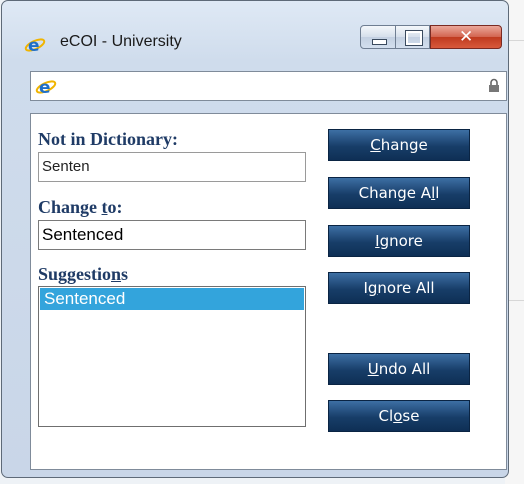  Describe the element at coordinates (83, 274) in the screenshot. I see `suggestions-label: Suggestions` at that location.